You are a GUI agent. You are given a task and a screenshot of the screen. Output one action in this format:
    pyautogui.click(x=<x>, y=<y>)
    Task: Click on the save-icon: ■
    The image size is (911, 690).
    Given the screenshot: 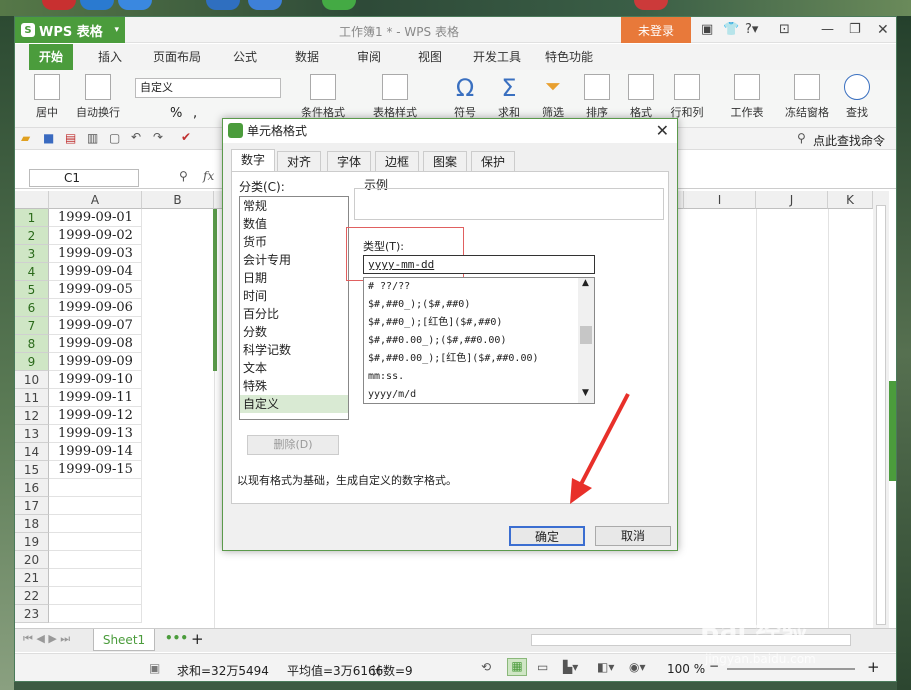 What is the action you would take?
    pyautogui.click(x=48, y=138)
    